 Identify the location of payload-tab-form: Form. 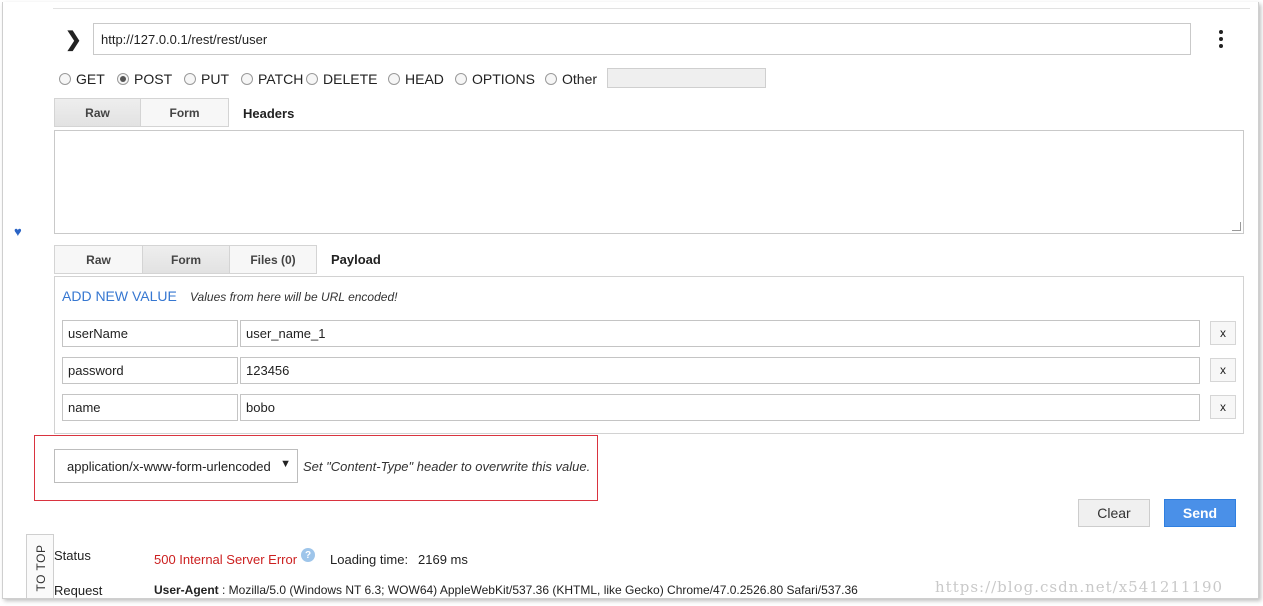
(186, 259).